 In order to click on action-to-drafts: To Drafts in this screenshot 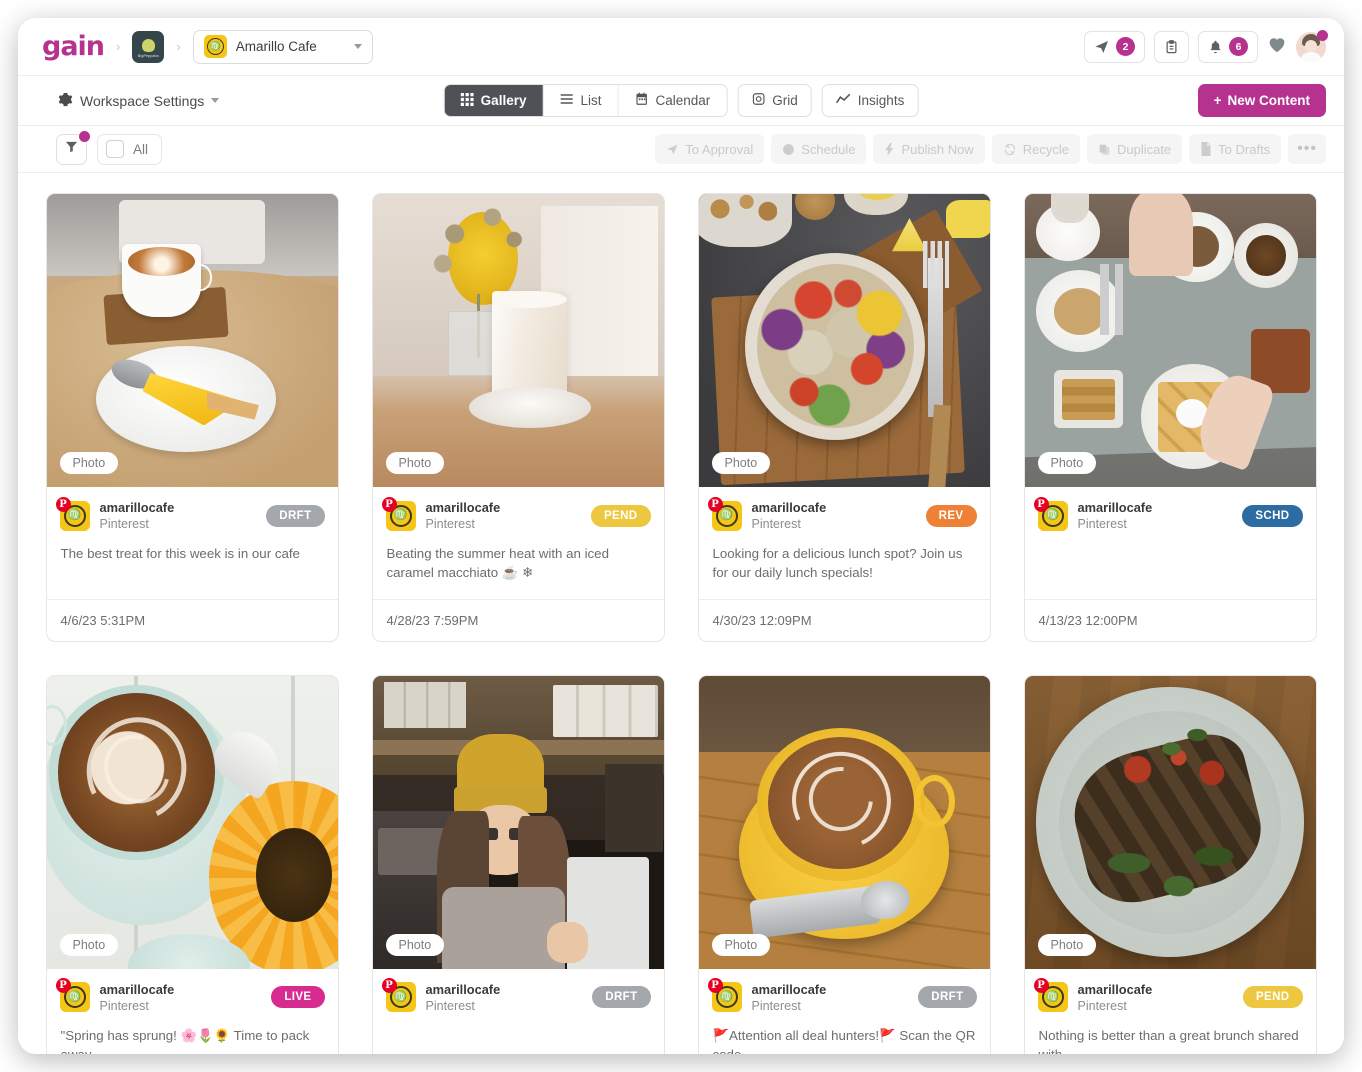, I will do `click(1235, 149)`.